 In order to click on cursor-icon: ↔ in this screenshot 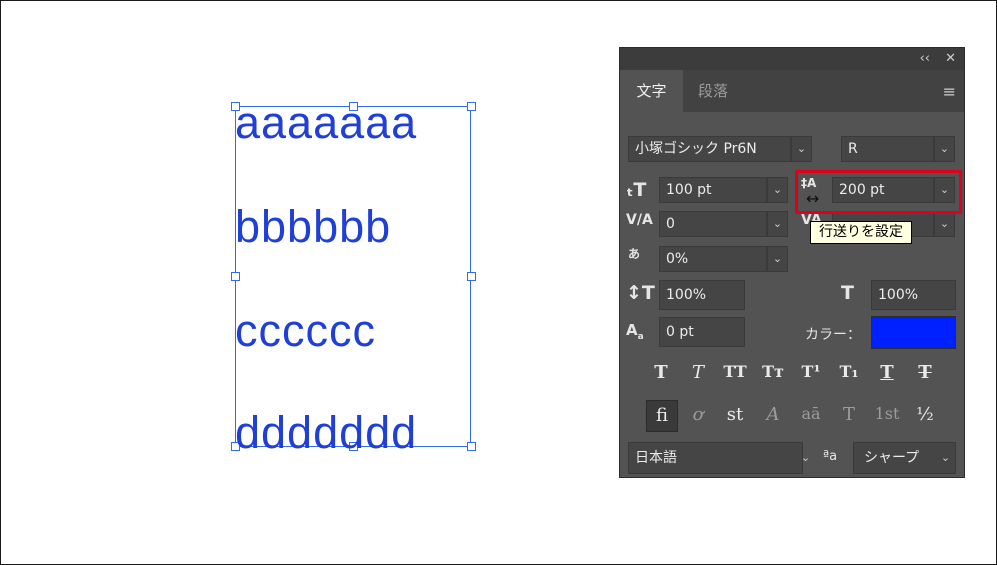, I will do `click(813, 198)`.